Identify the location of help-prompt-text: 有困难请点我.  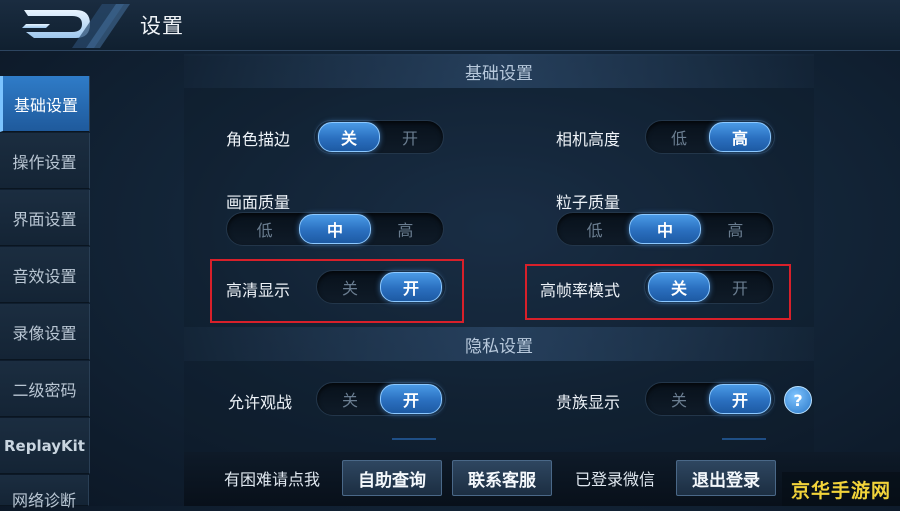
(272, 479).